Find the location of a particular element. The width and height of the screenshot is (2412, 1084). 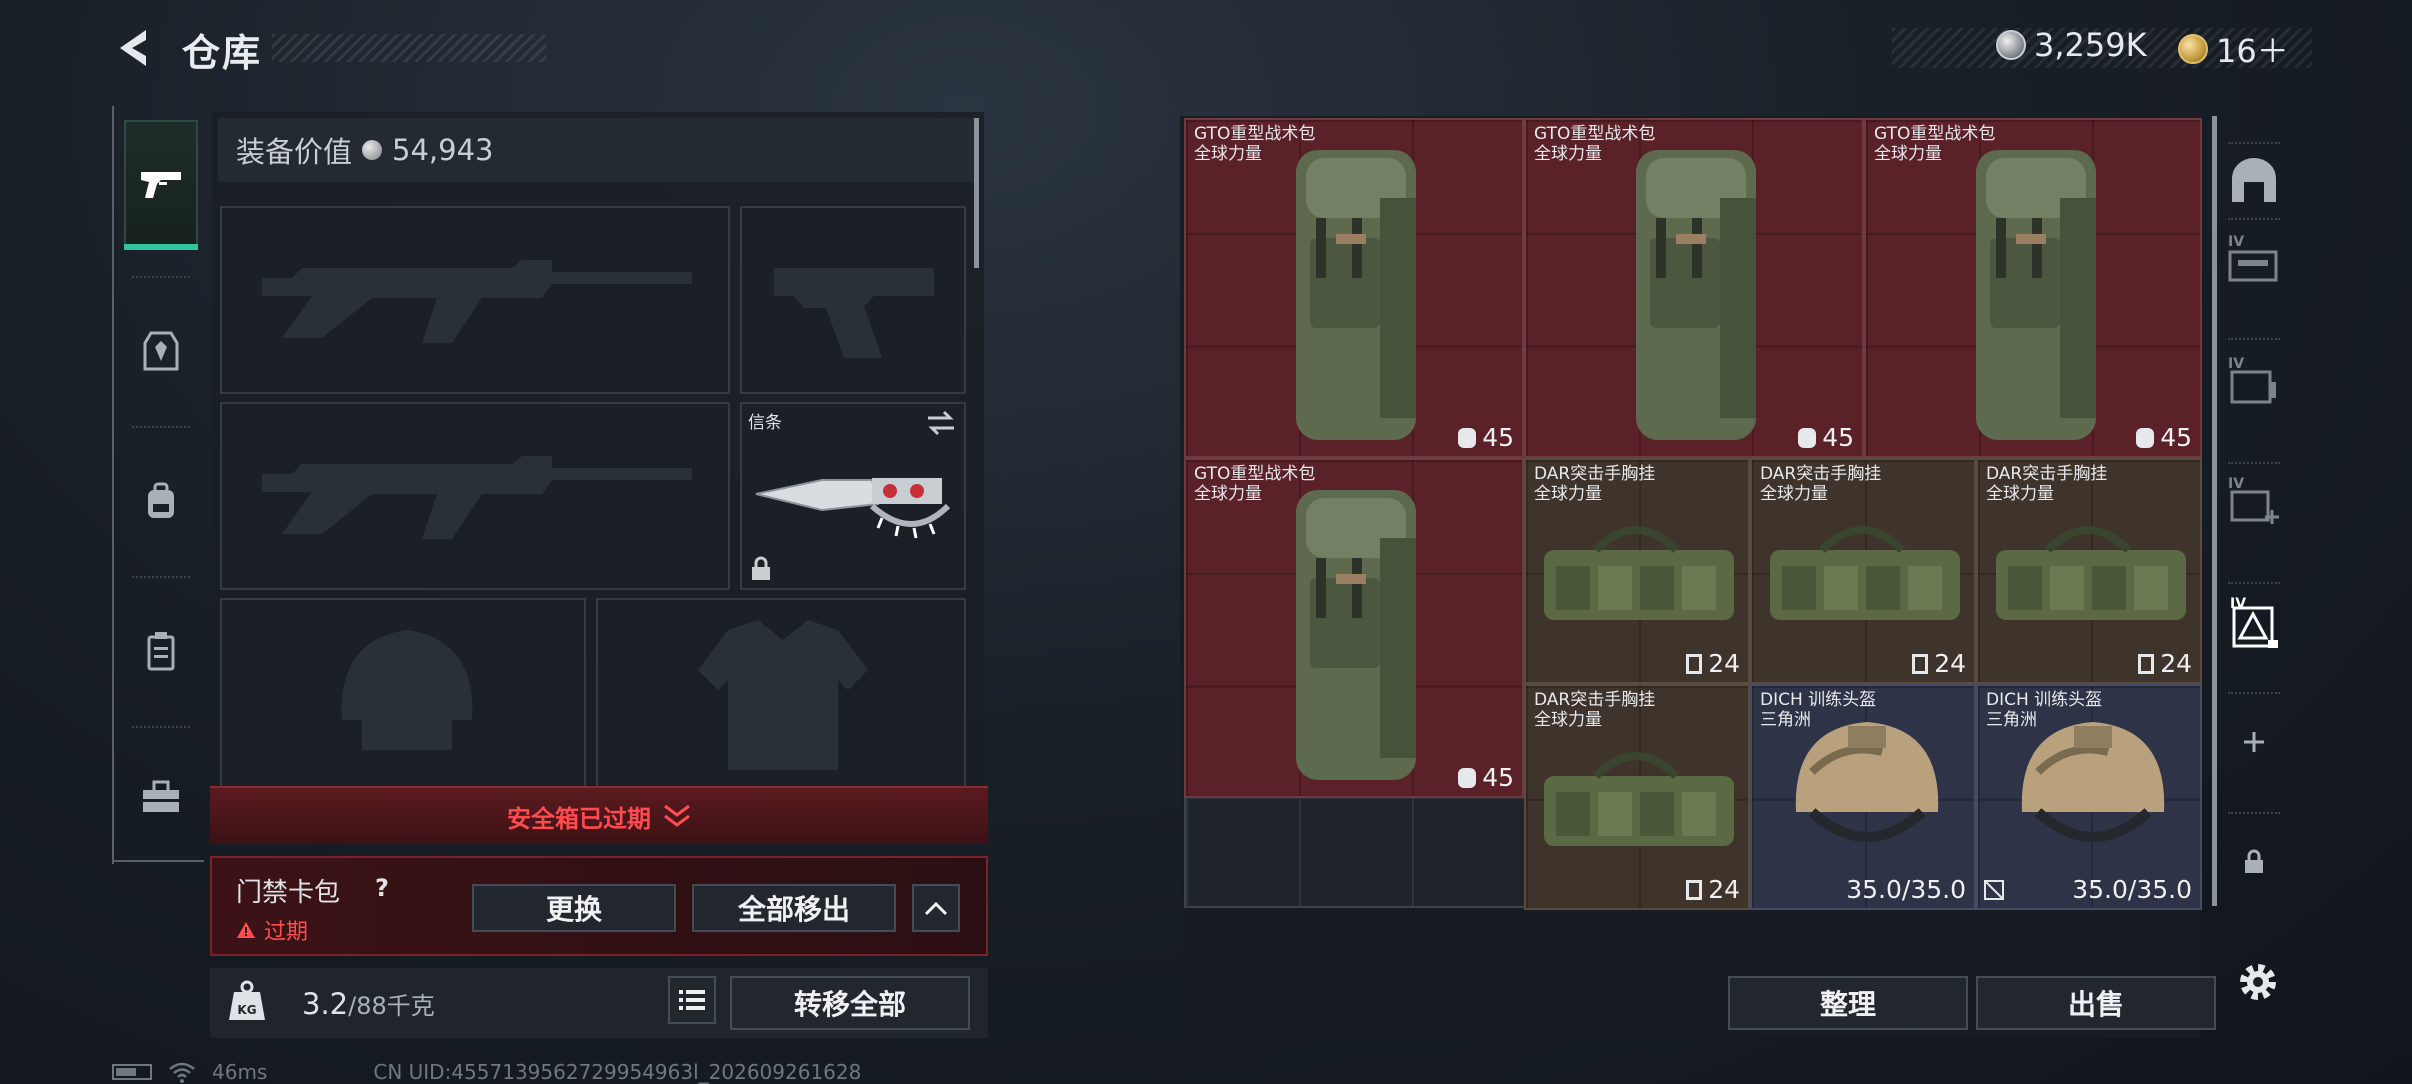

tab-weapons is located at coordinates (161, 185).